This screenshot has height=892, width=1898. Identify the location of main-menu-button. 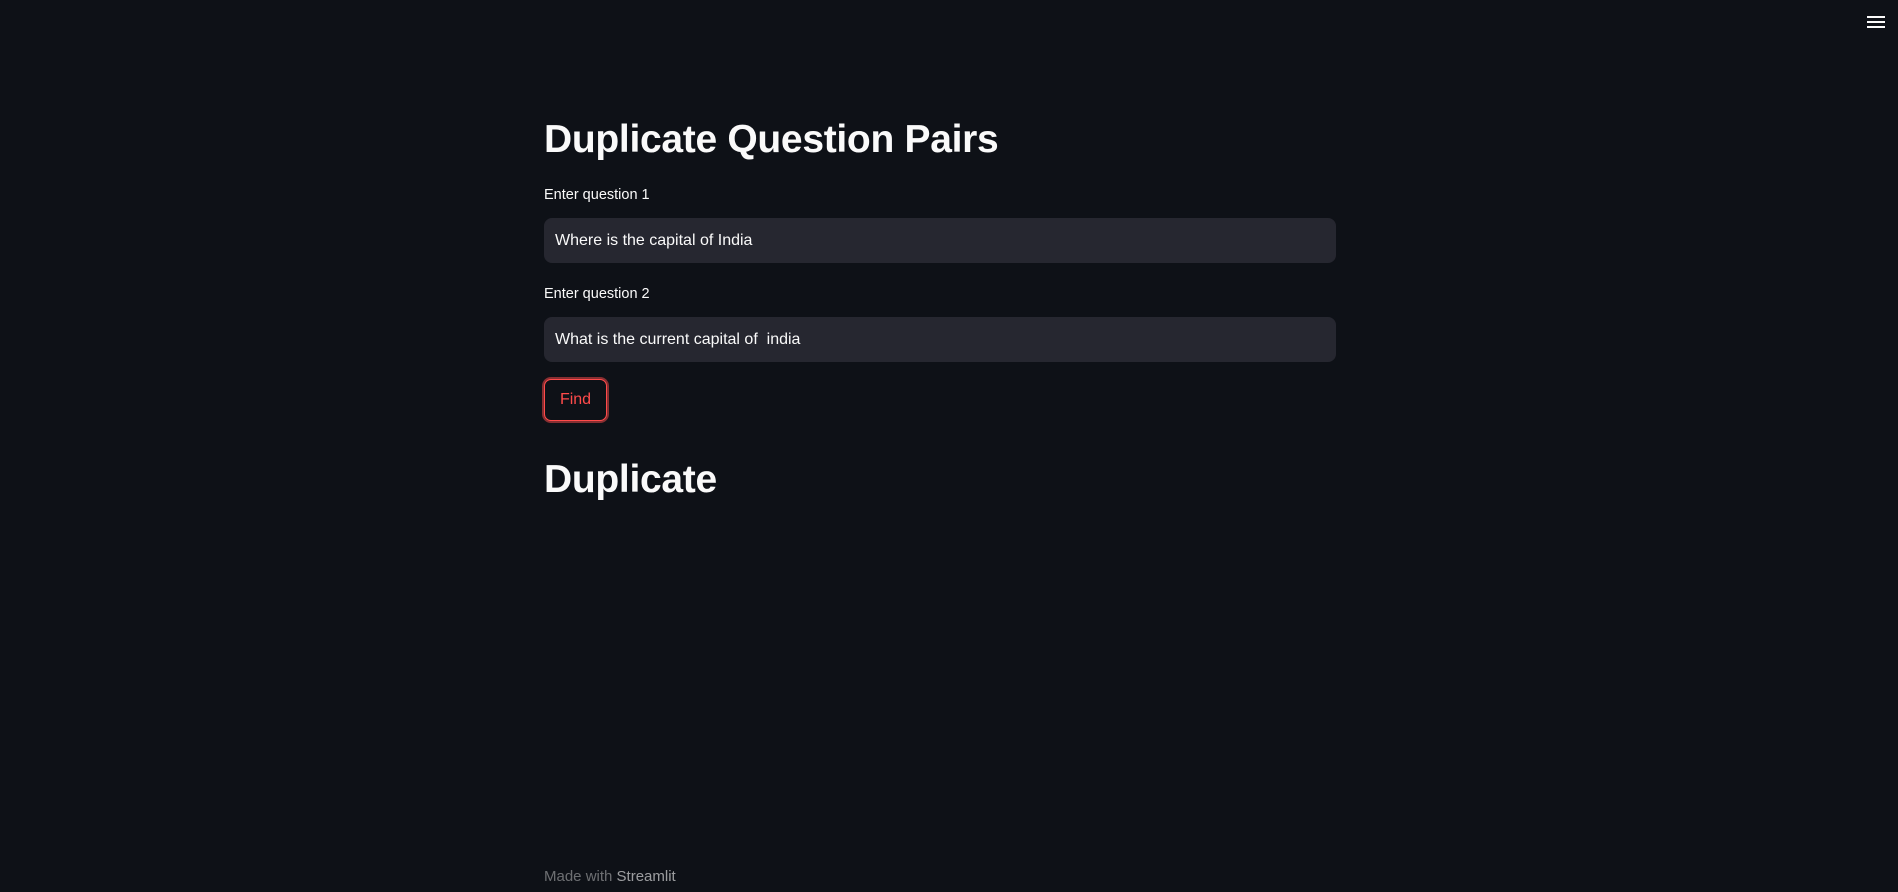
(1876, 22).